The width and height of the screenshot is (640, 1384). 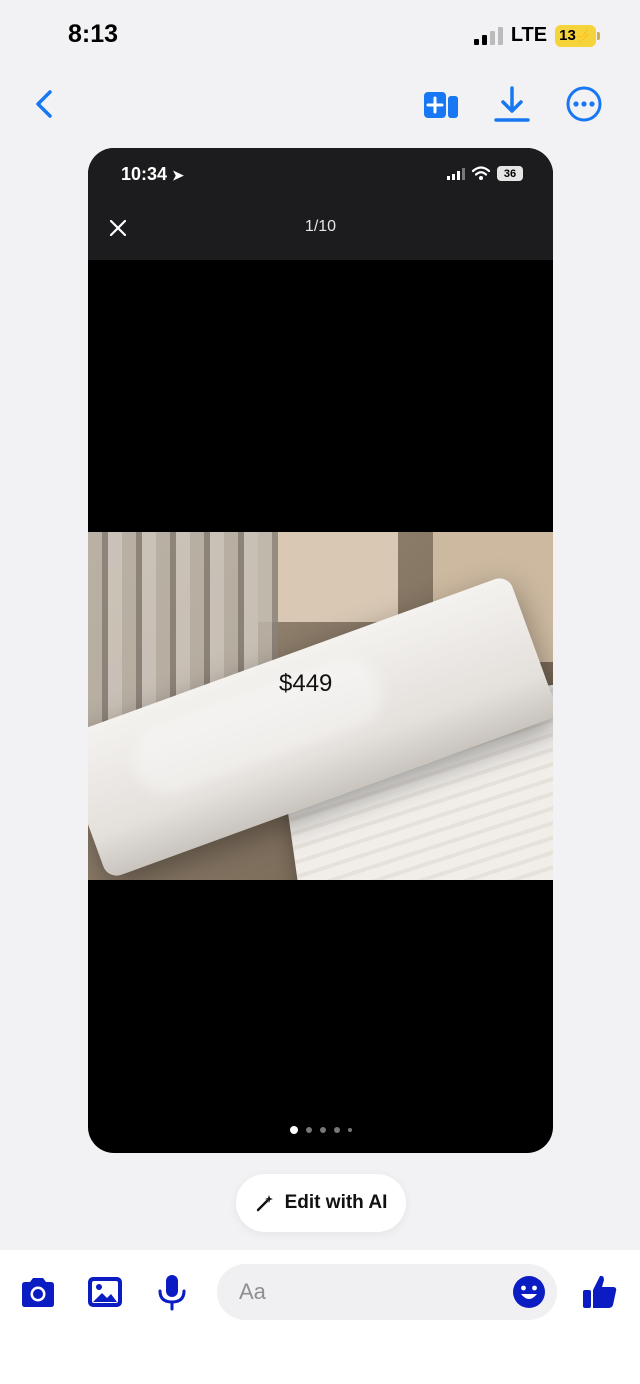 I want to click on more-options-button, so click(x=584, y=104).